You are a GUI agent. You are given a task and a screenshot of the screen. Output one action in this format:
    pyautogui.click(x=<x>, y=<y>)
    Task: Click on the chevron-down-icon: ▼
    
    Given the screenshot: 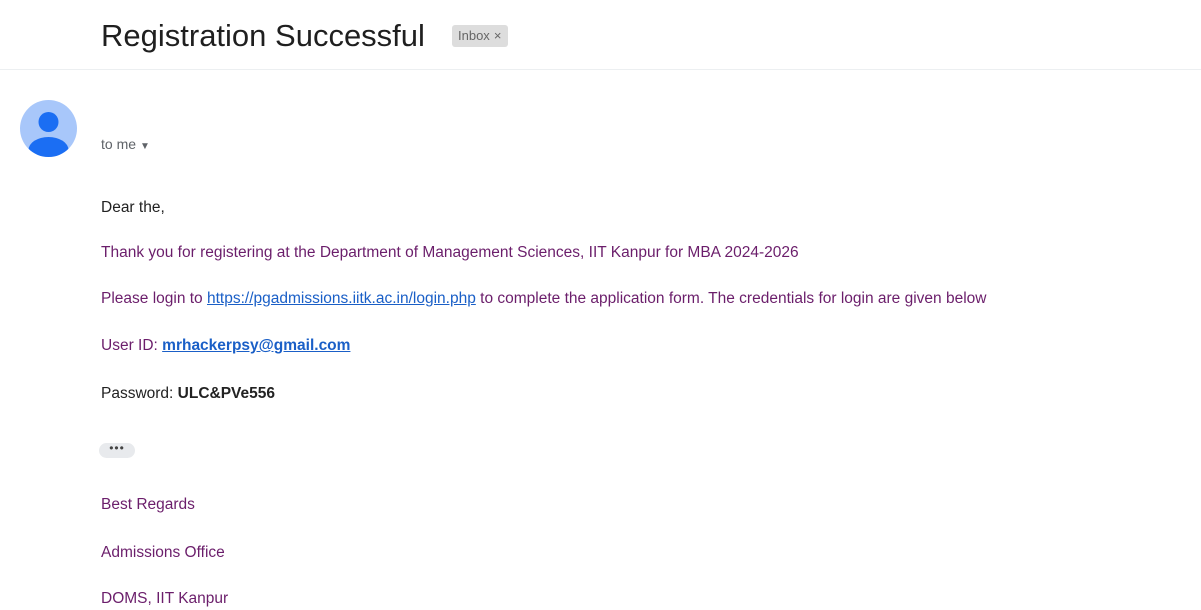 What is the action you would take?
    pyautogui.click(x=145, y=146)
    